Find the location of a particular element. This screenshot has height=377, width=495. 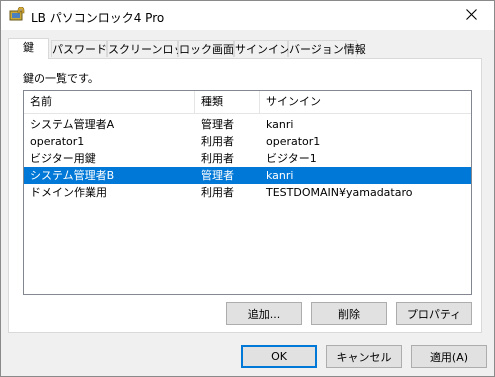

column-header-type: 種類 is located at coordinates (227, 102).